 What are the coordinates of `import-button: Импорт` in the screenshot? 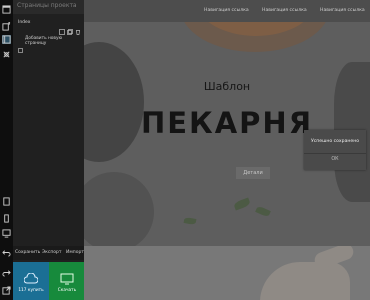 It's located at (75, 252).